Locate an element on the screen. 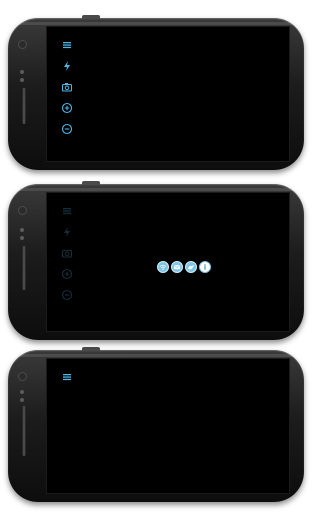 The width and height of the screenshot is (330, 512). email-share-icon is located at coordinates (177, 267).